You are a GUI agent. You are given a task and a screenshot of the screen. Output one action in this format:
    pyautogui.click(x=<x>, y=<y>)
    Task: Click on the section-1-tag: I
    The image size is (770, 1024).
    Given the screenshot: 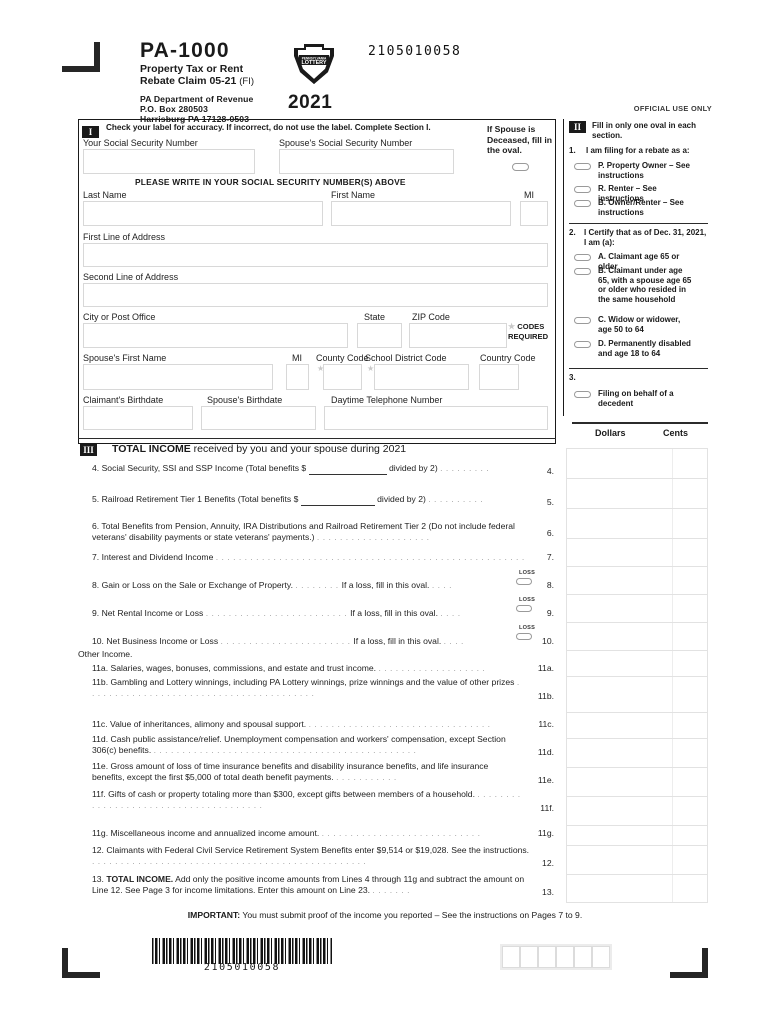 What is the action you would take?
    pyautogui.click(x=90, y=132)
    